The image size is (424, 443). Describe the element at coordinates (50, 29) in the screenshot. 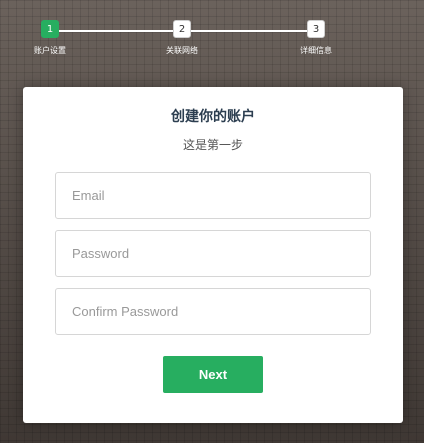

I see `step-1-number: 1` at that location.